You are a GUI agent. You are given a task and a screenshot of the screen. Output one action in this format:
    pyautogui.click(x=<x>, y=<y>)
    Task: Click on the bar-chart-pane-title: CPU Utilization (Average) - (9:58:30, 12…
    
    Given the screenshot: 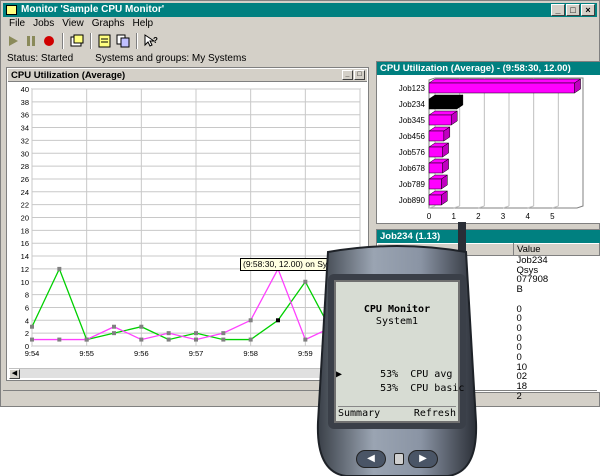 What is the action you would take?
    pyautogui.click(x=475, y=68)
    